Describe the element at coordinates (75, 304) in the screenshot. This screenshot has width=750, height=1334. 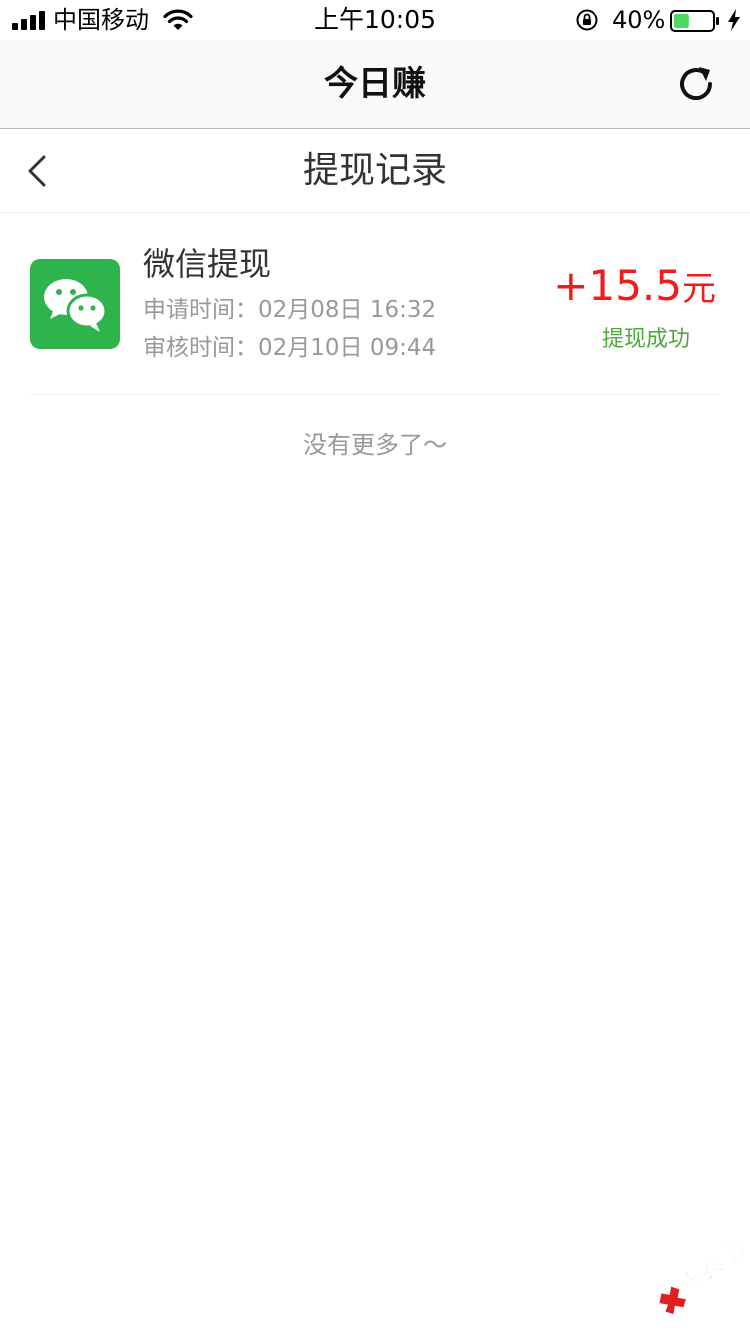
I see `wechat-icon` at that location.